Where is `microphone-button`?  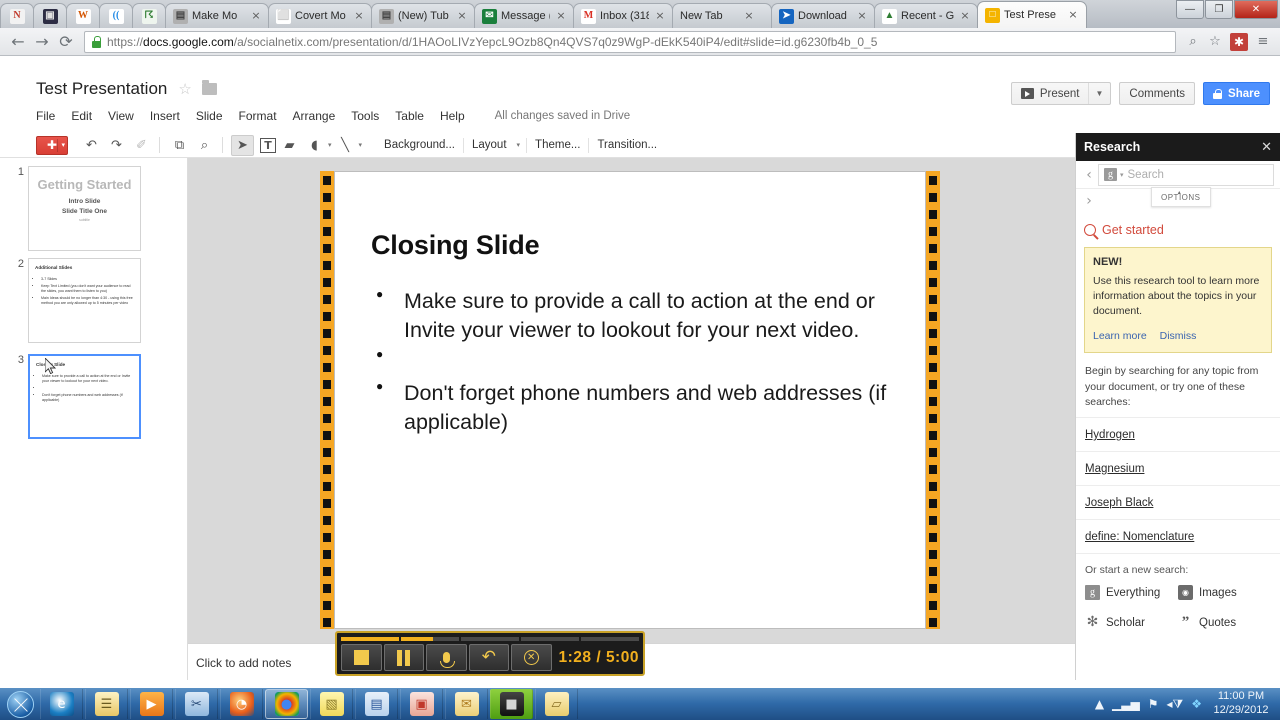 microphone-button is located at coordinates (446, 657).